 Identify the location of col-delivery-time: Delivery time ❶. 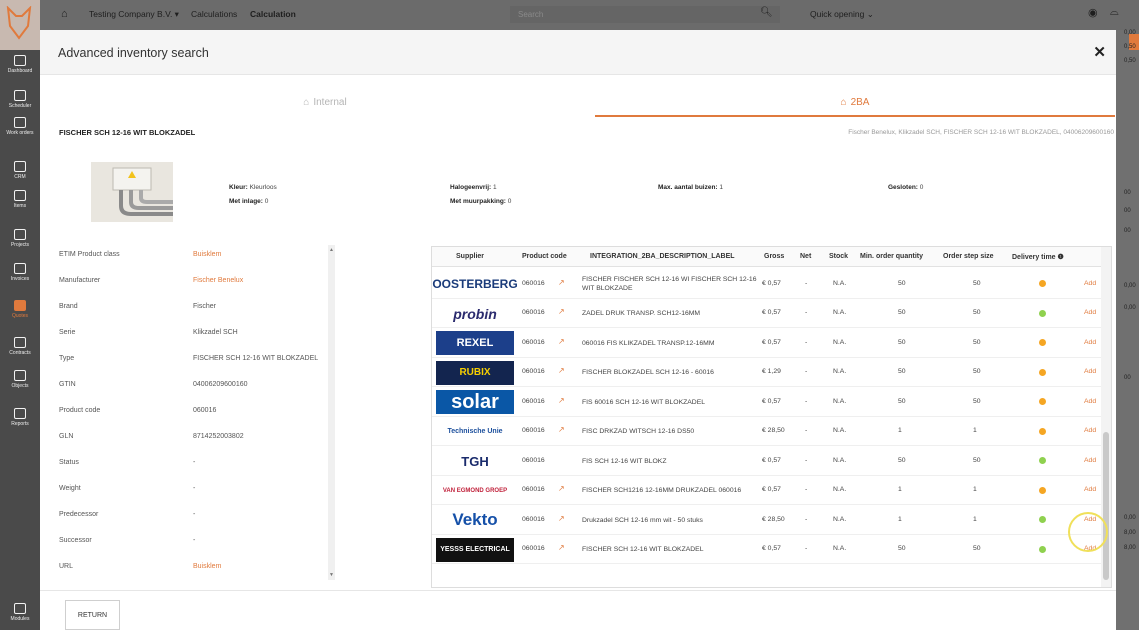
(1038, 257).